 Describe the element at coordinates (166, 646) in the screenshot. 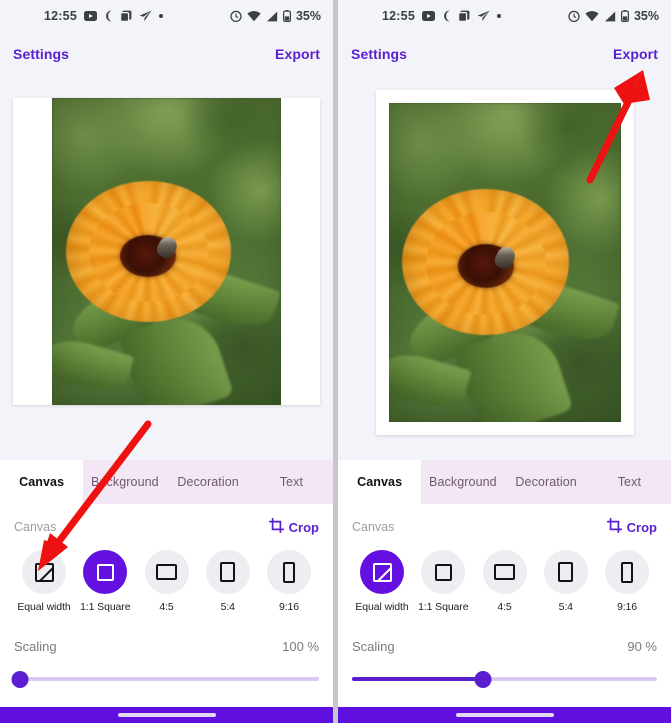

I see `scaling-header: Scaling 100 %` at that location.